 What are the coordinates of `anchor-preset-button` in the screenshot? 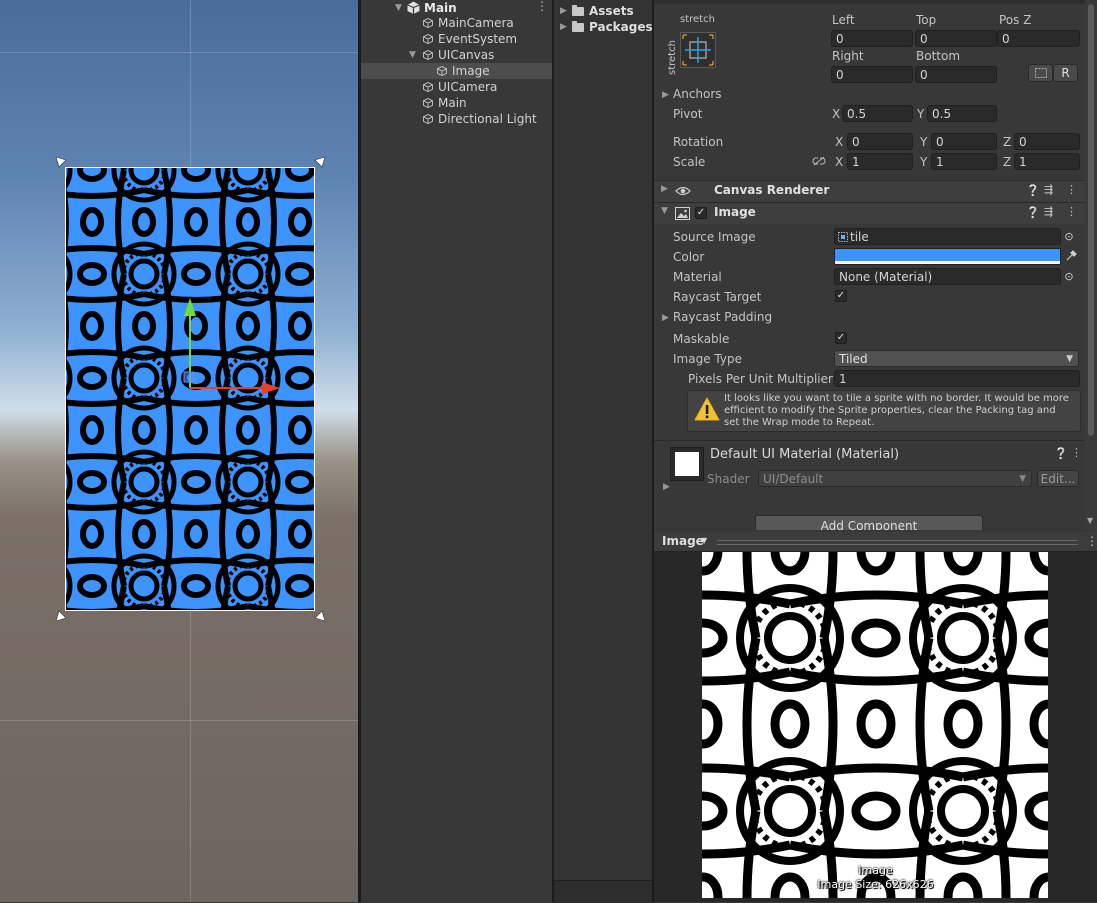 It's located at (698, 50).